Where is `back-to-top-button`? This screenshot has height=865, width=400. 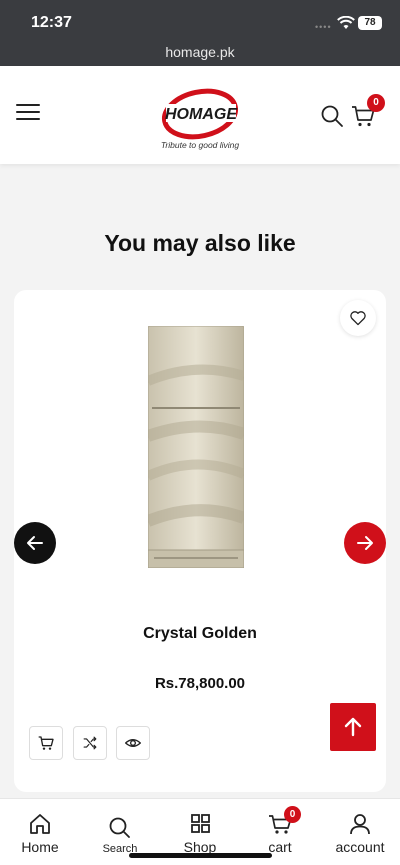 back-to-top-button is located at coordinates (353, 727).